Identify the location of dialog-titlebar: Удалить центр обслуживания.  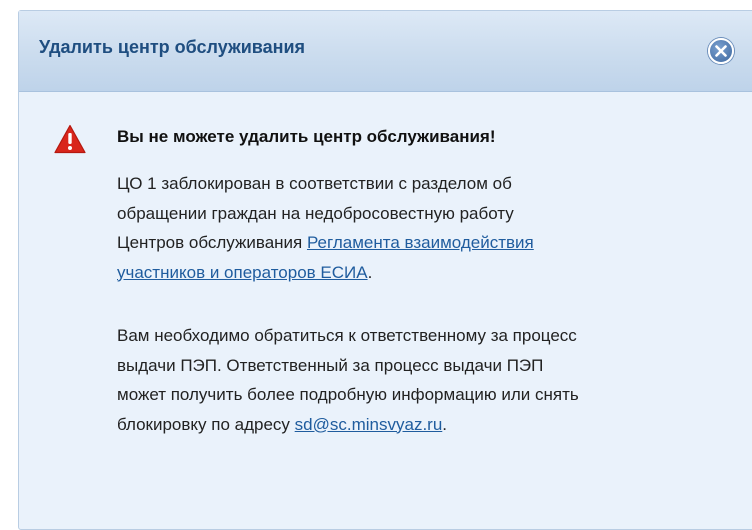
(385, 51).